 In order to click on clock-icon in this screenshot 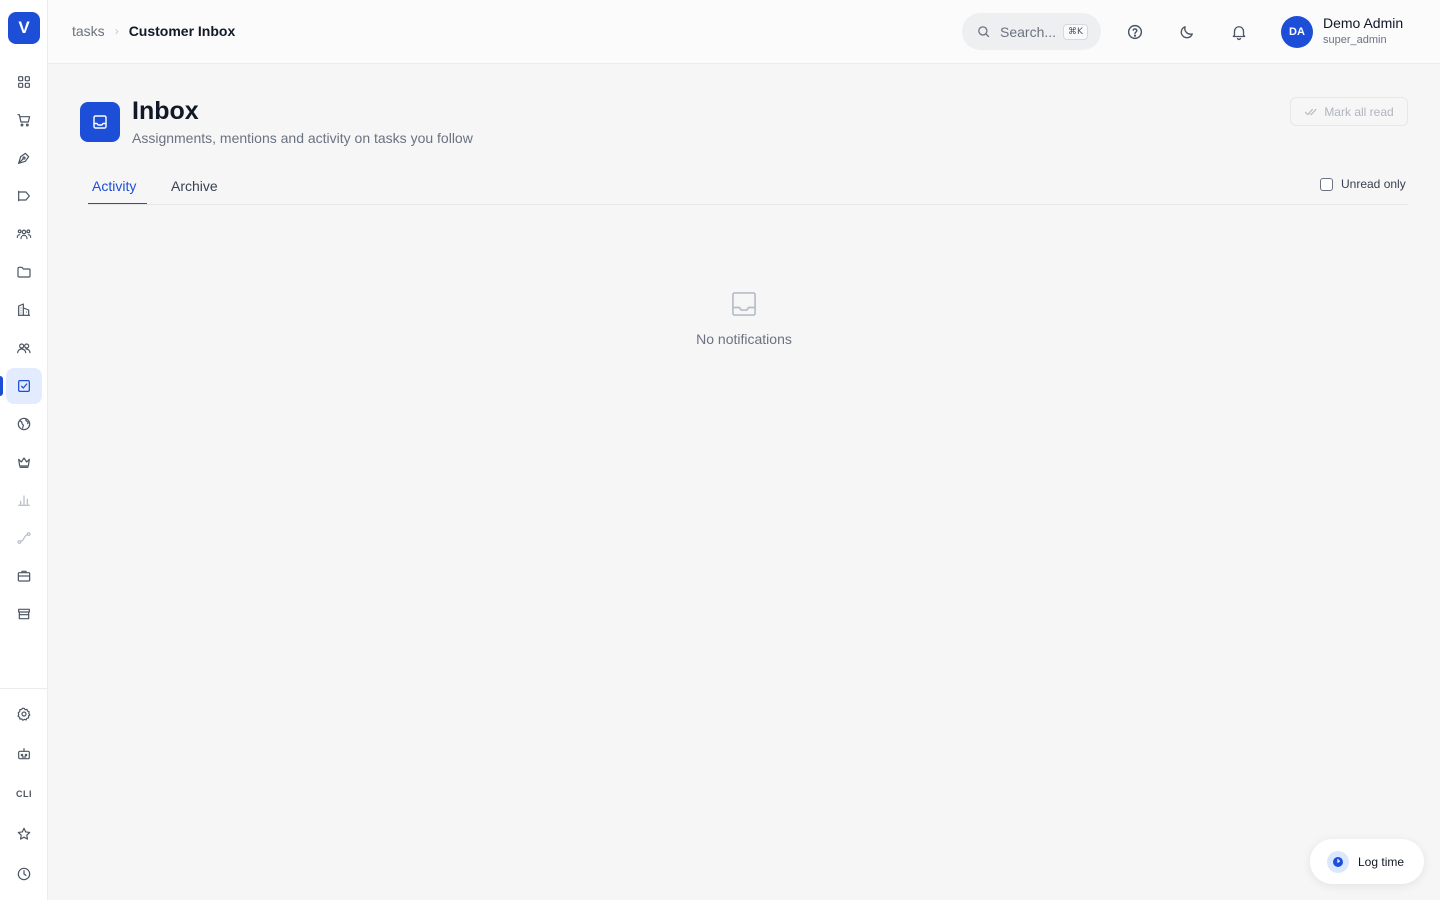, I will do `click(24, 874)`.